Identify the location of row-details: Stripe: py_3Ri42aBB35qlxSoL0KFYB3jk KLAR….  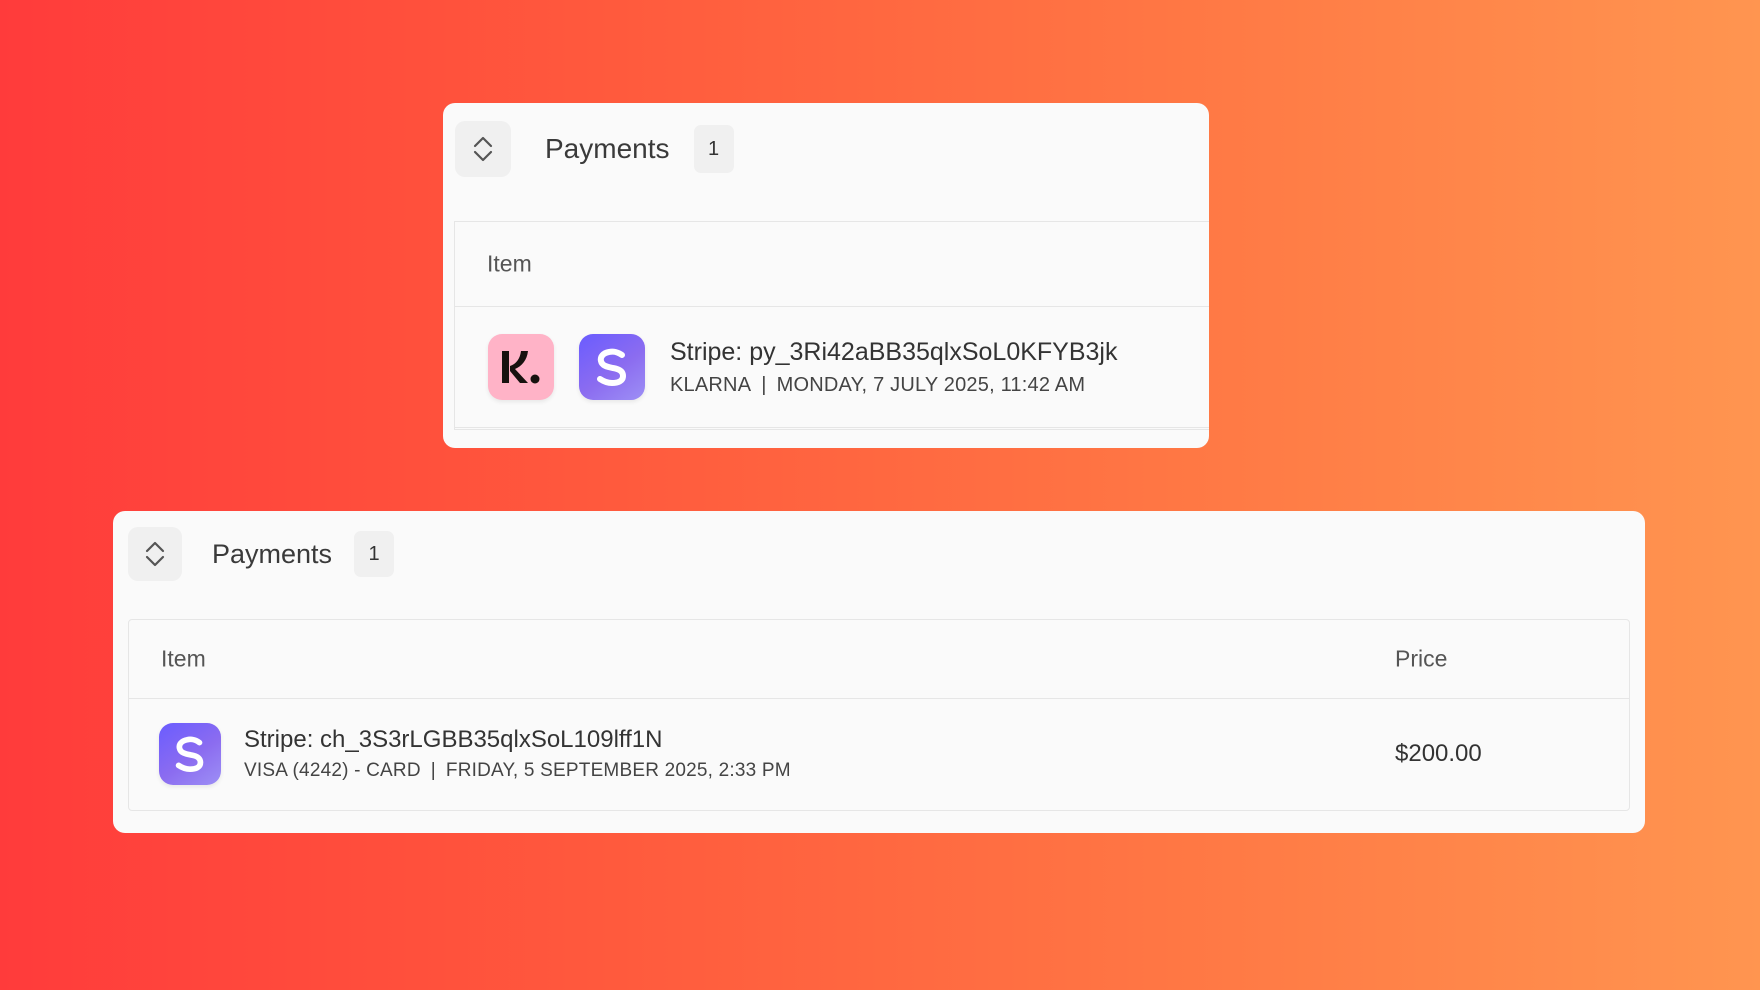
(894, 367).